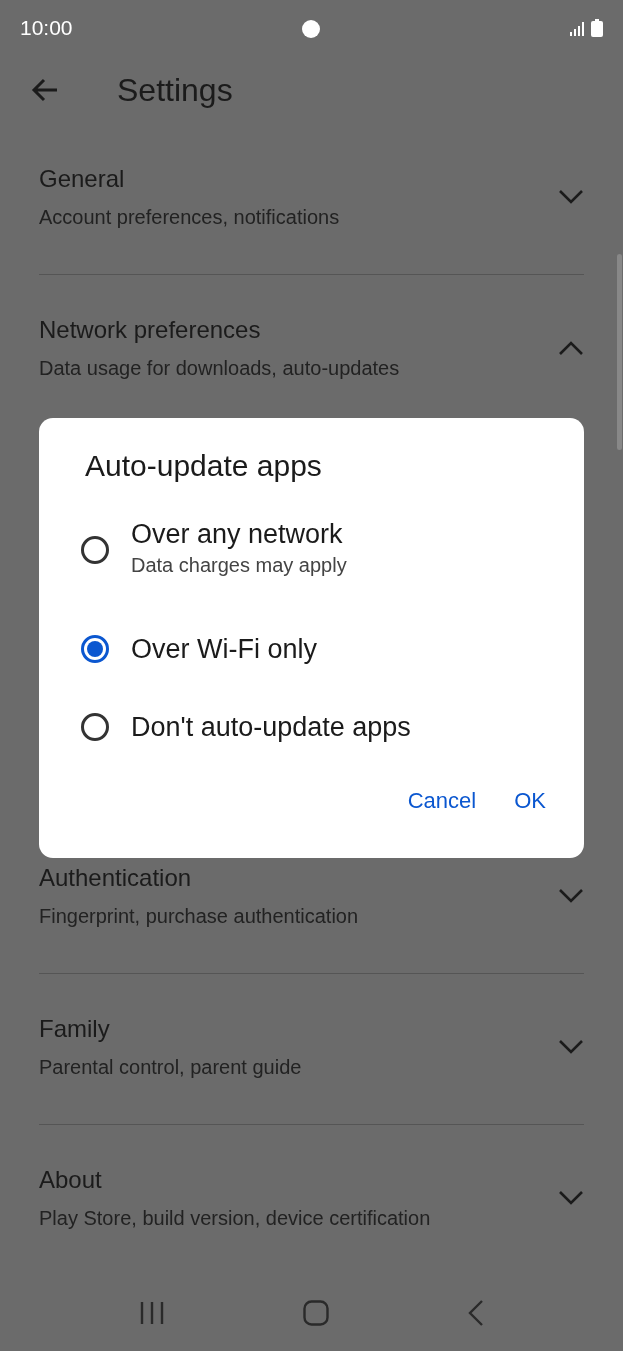 This screenshot has width=623, height=1351. Describe the element at coordinates (170, 1067) in the screenshot. I see `section-subtitle: Parental control, parent guide` at that location.